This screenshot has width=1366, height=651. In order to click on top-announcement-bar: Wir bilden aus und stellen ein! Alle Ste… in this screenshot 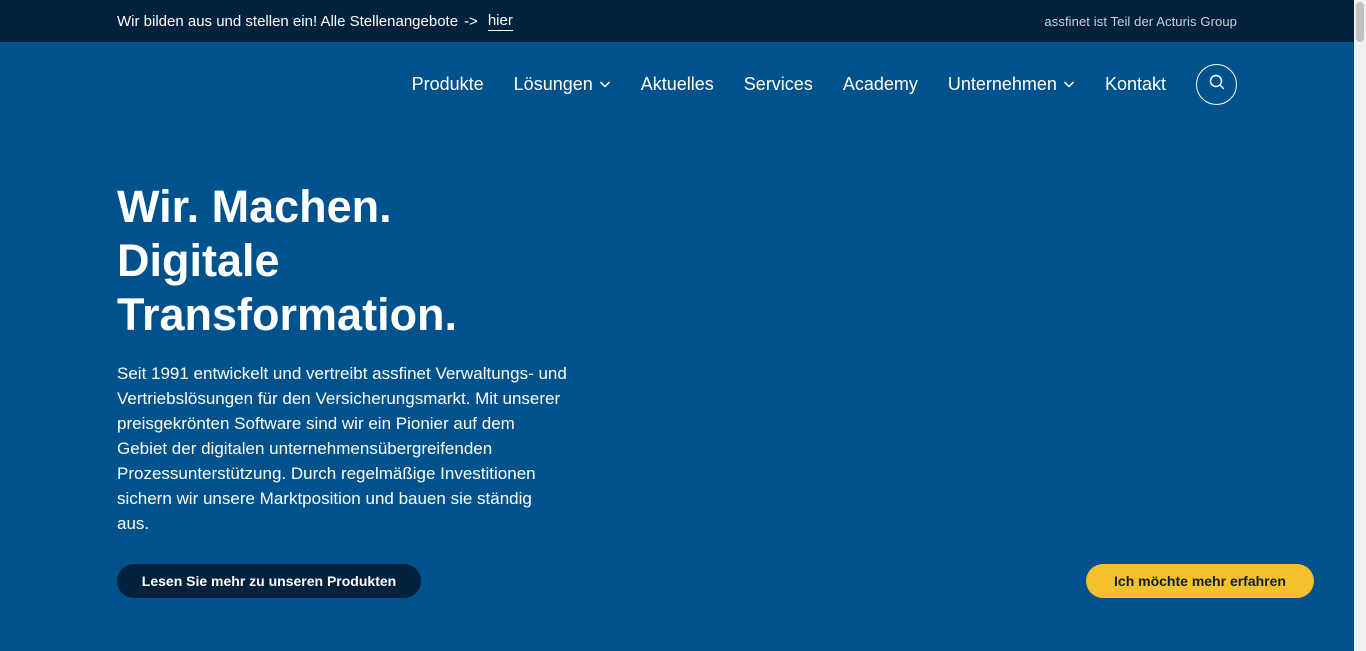, I will do `click(677, 21)`.